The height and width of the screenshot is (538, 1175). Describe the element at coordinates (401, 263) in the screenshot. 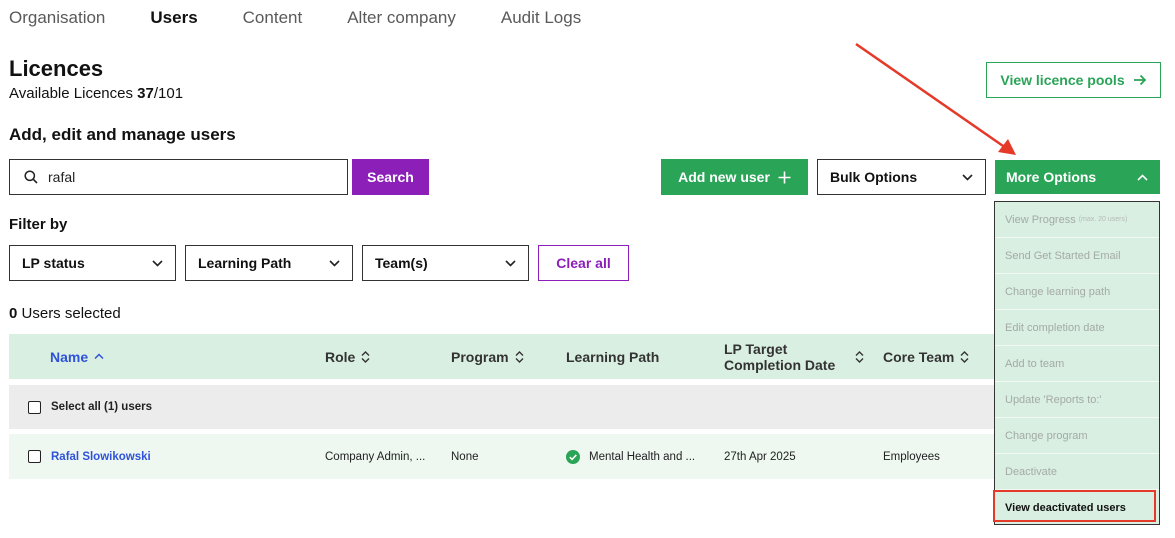

I see `teams-label: Team(s)` at that location.